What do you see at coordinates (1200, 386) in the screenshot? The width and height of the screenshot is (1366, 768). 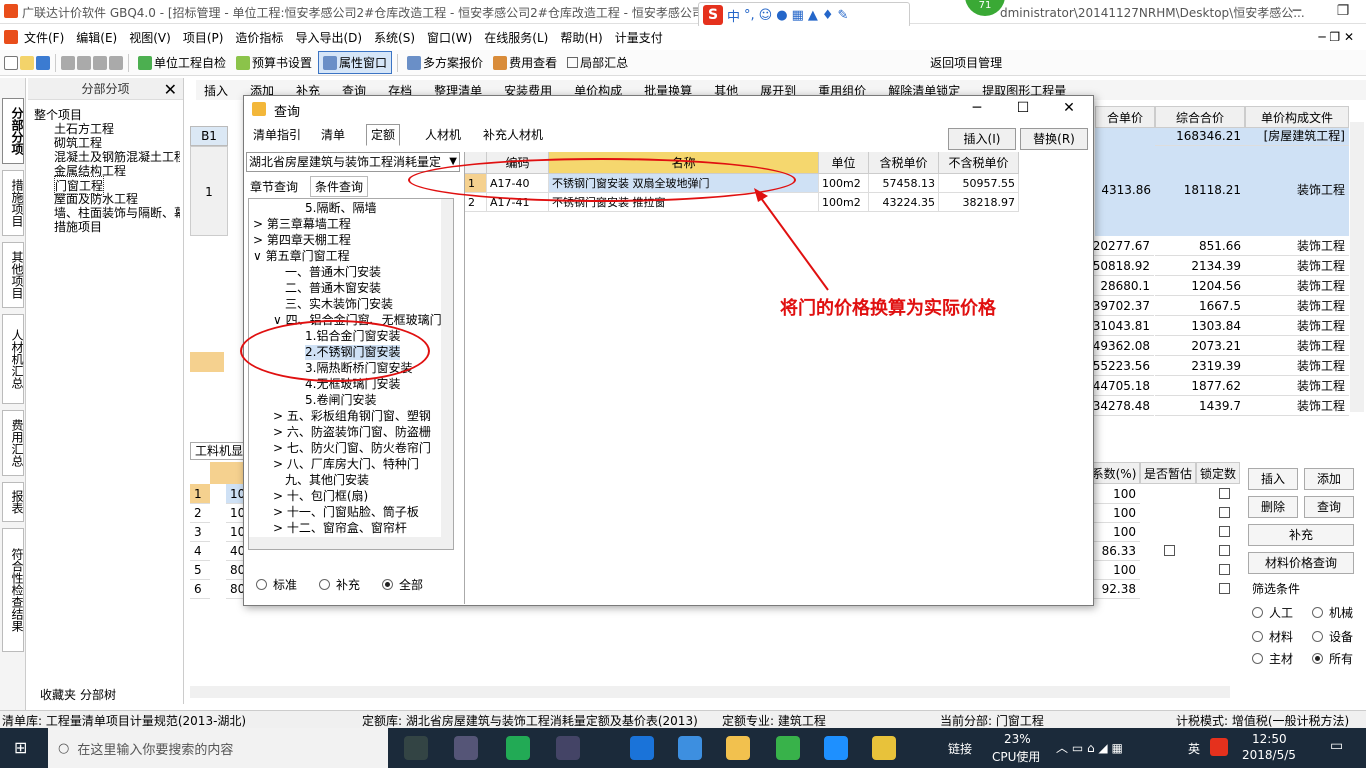 I see `grid-cell: 1877.62` at bounding box center [1200, 386].